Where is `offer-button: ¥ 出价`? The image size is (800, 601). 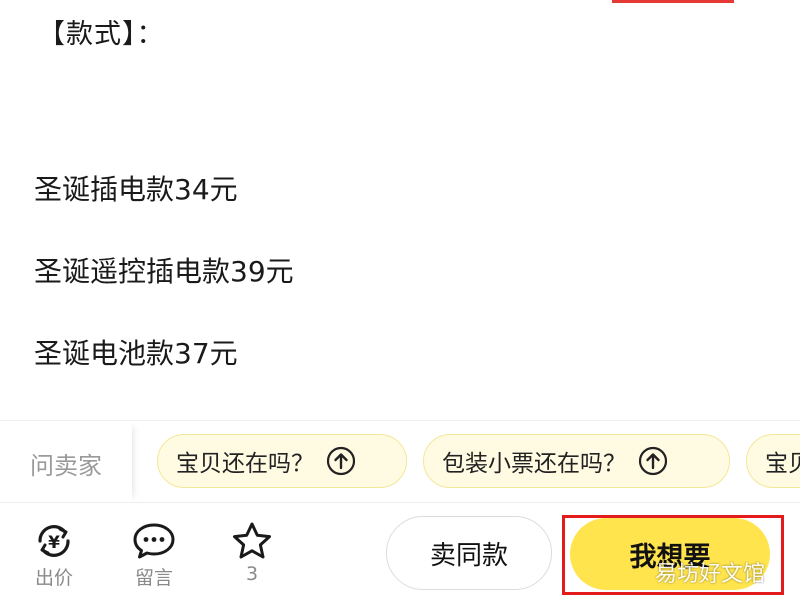 offer-button: ¥ 出价 is located at coordinates (54, 555).